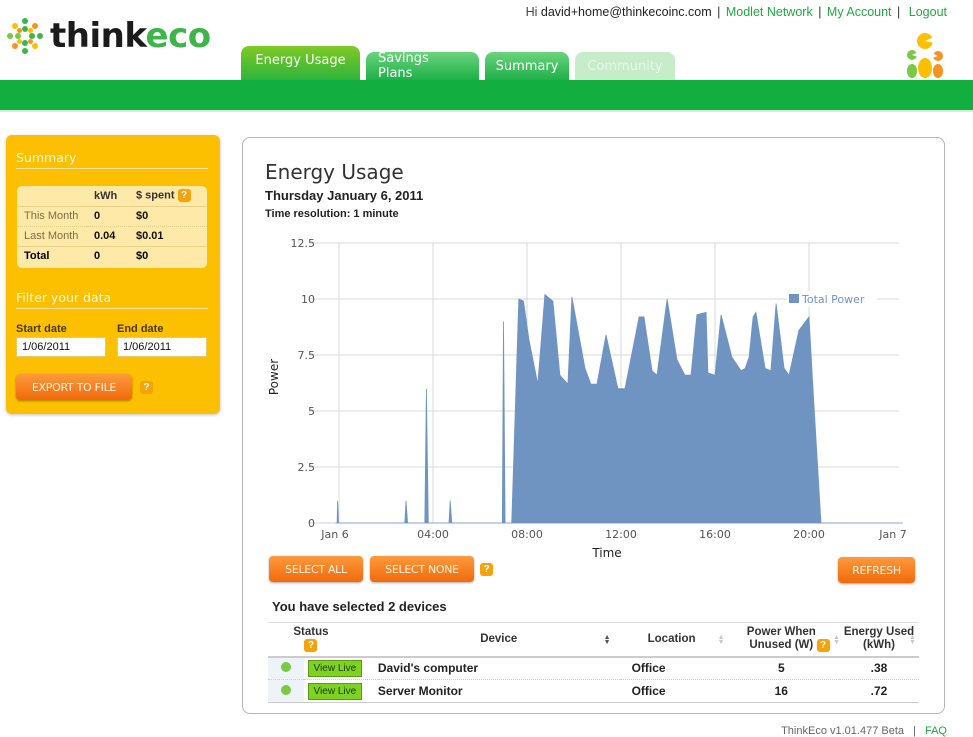 The height and width of the screenshot is (737, 973). What do you see at coordinates (108, 236) in the screenshot?
I see `kwh-value: 0.04` at bounding box center [108, 236].